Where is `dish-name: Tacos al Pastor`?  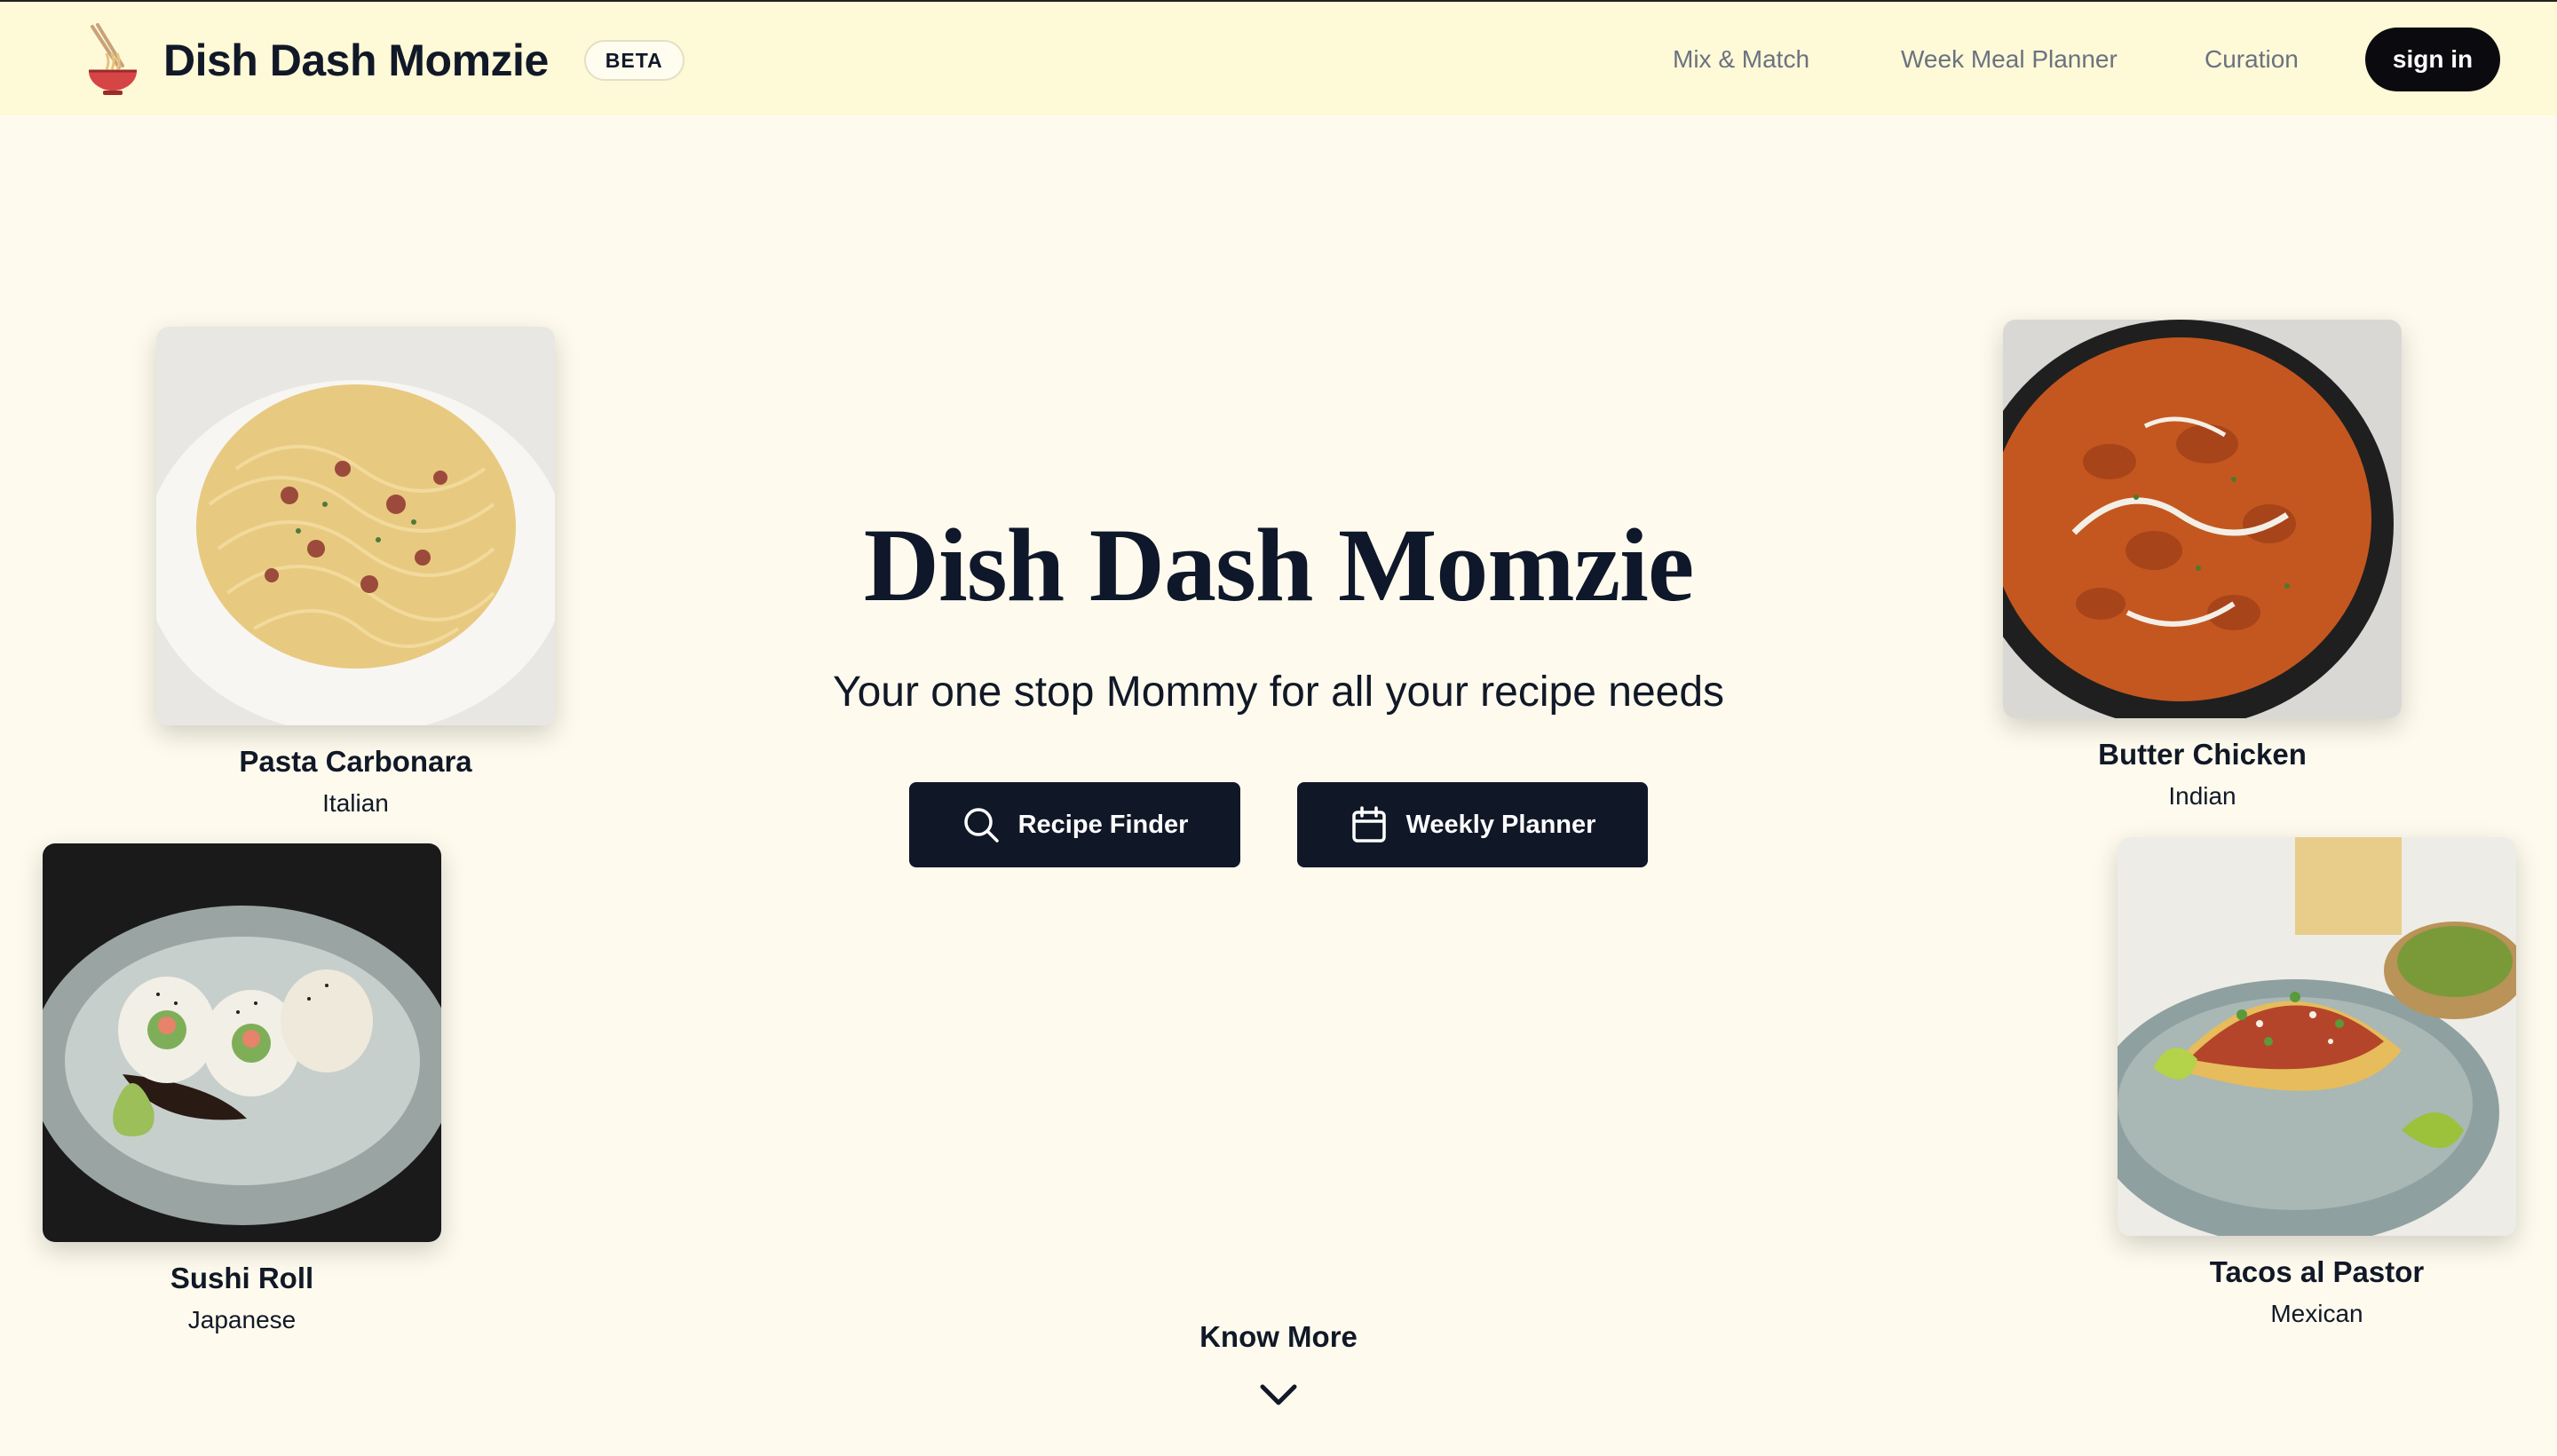
dish-name: Tacos al Pastor is located at coordinates (2317, 1271).